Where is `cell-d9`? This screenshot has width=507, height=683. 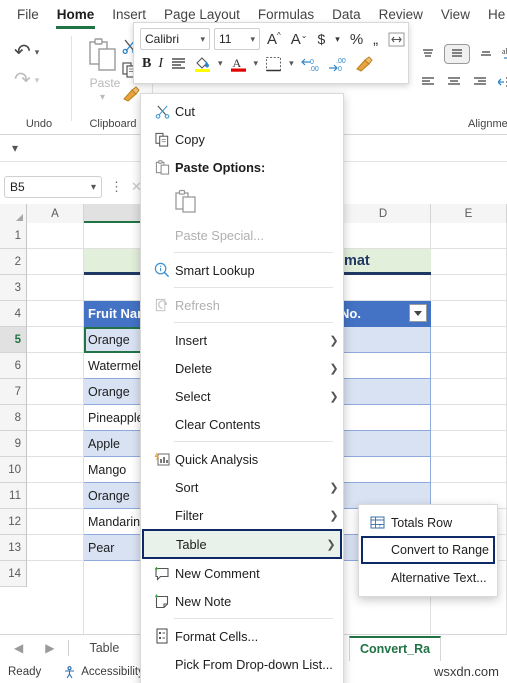 cell-d9 is located at coordinates (383, 444).